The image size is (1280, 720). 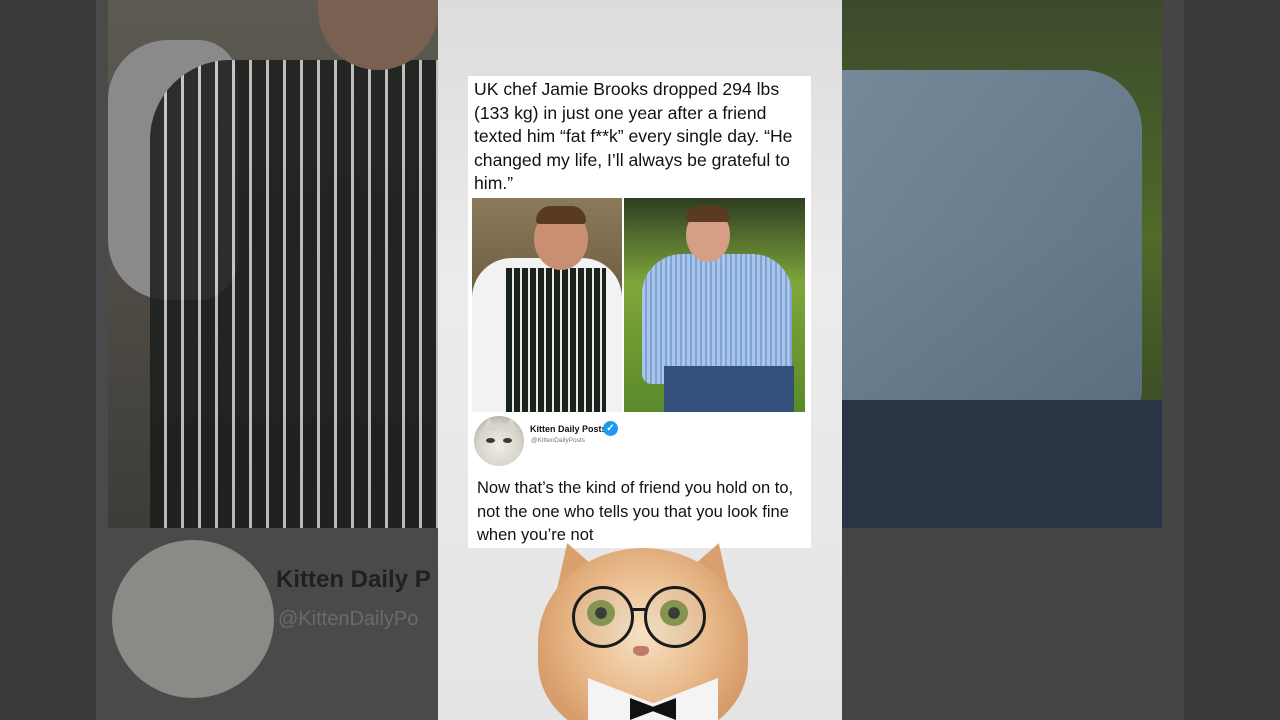 I want to click on avatar, so click(x=499, y=441).